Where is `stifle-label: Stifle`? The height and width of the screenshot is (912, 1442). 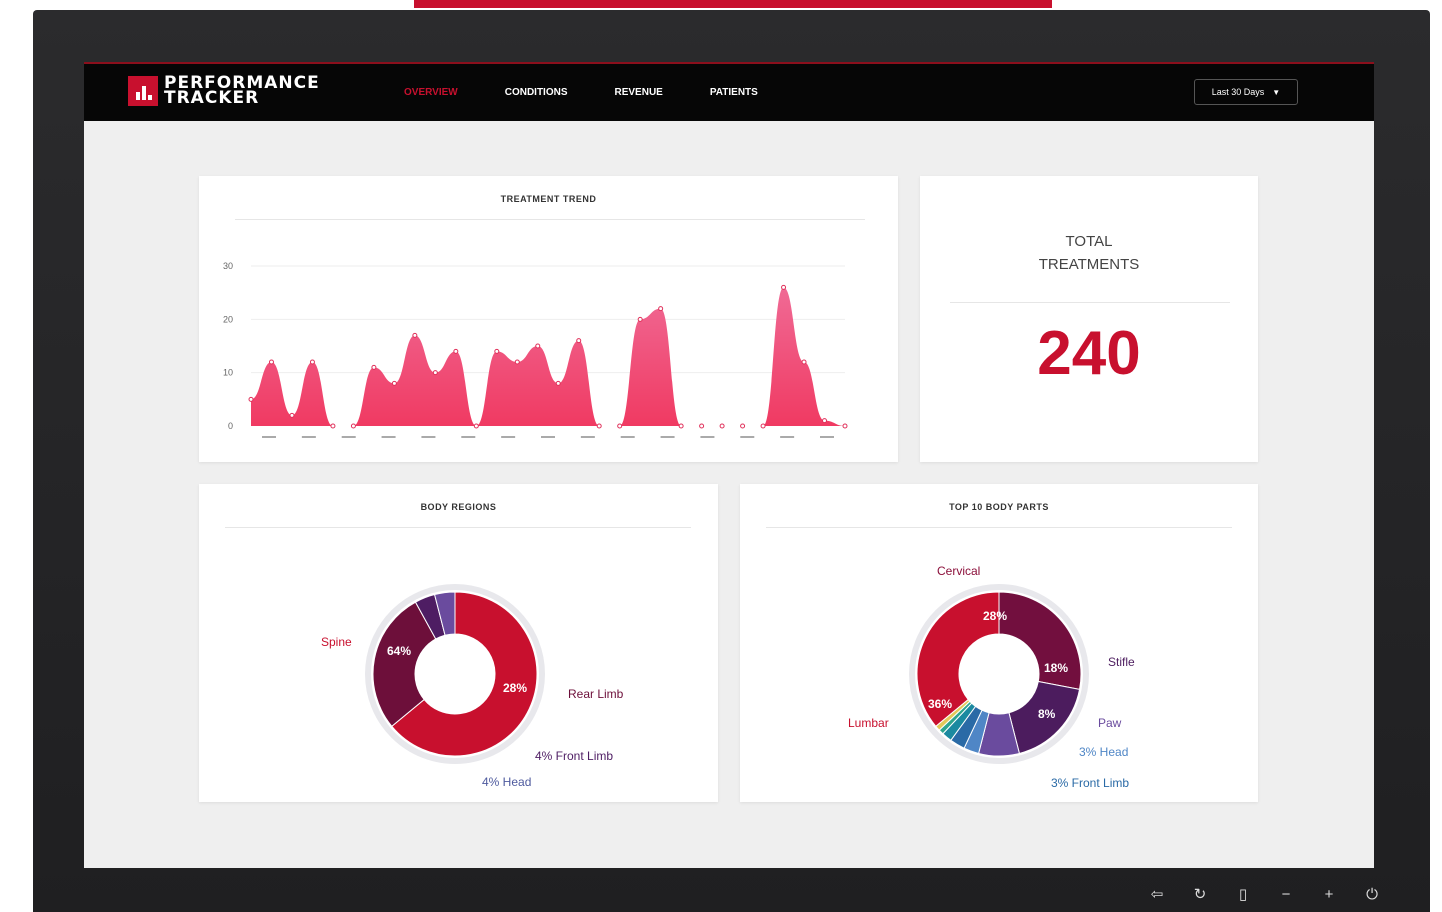
stifle-label: Stifle is located at coordinates (1121, 662).